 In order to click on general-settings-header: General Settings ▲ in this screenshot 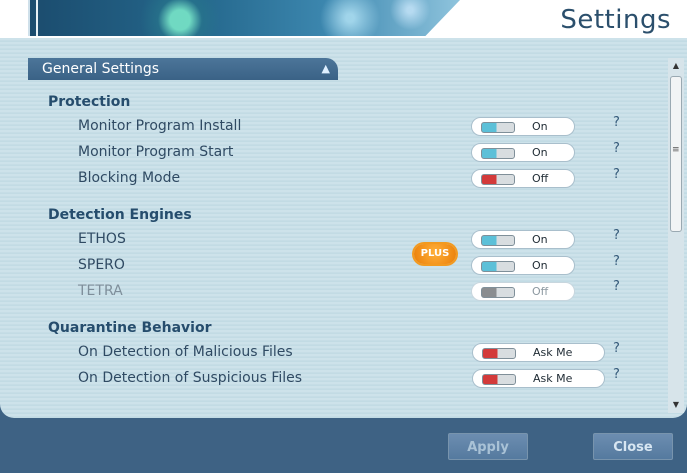, I will do `click(183, 69)`.